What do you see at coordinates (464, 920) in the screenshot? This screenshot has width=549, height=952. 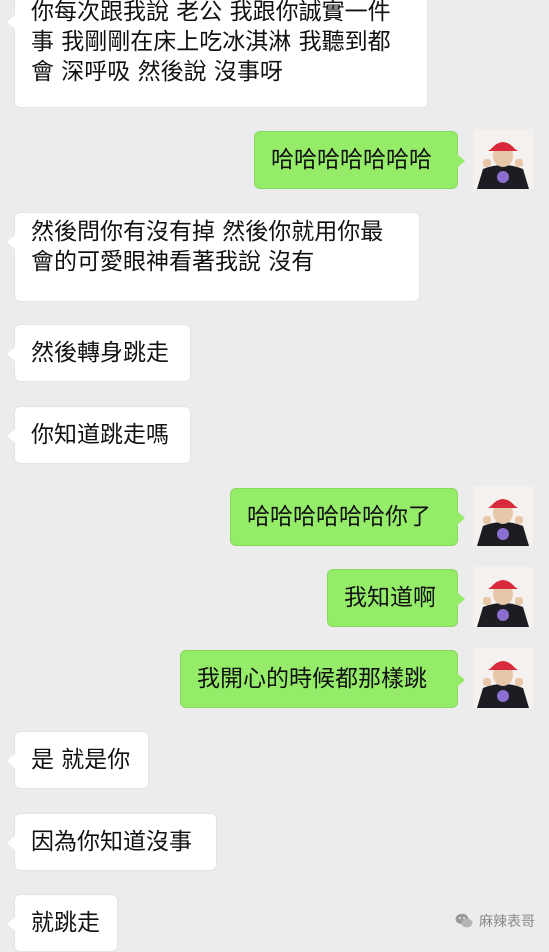 I see `wechat-icon` at bounding box center [464, 920].